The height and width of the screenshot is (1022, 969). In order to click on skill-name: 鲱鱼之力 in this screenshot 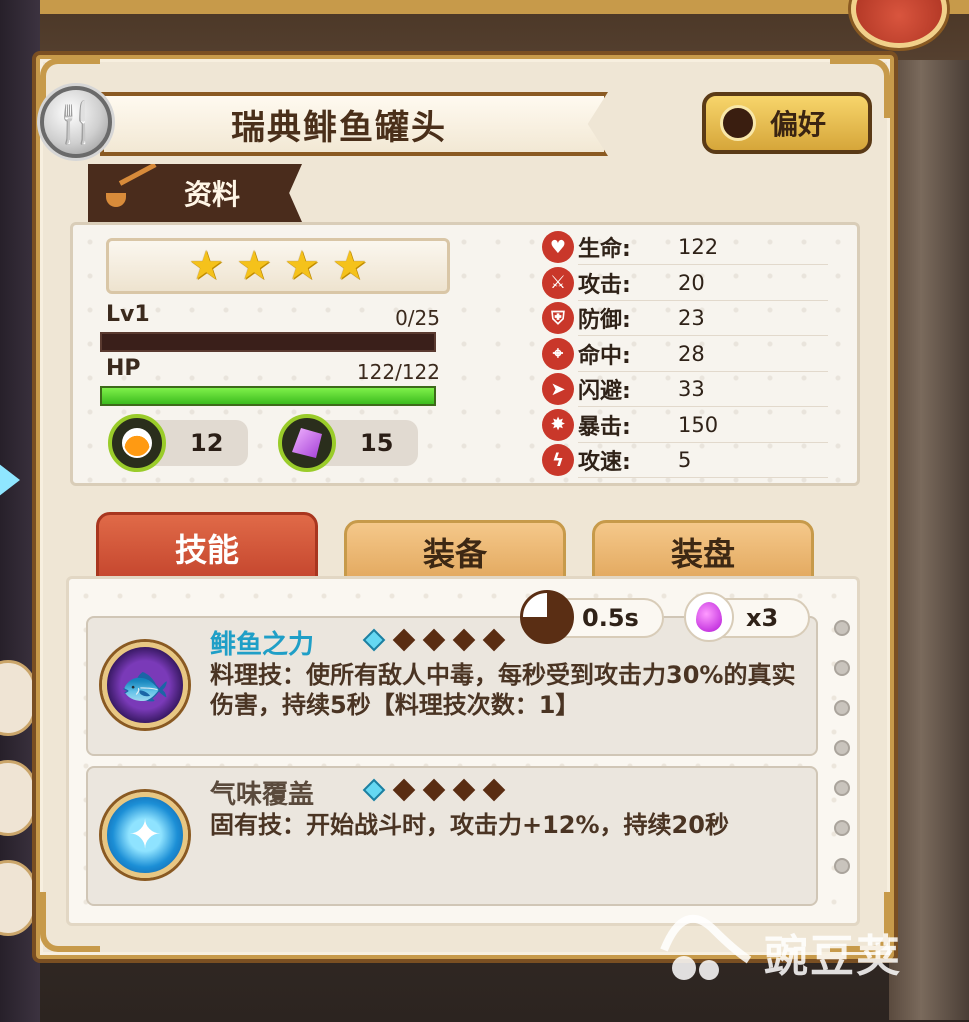, I will do `click(262, 645)`.